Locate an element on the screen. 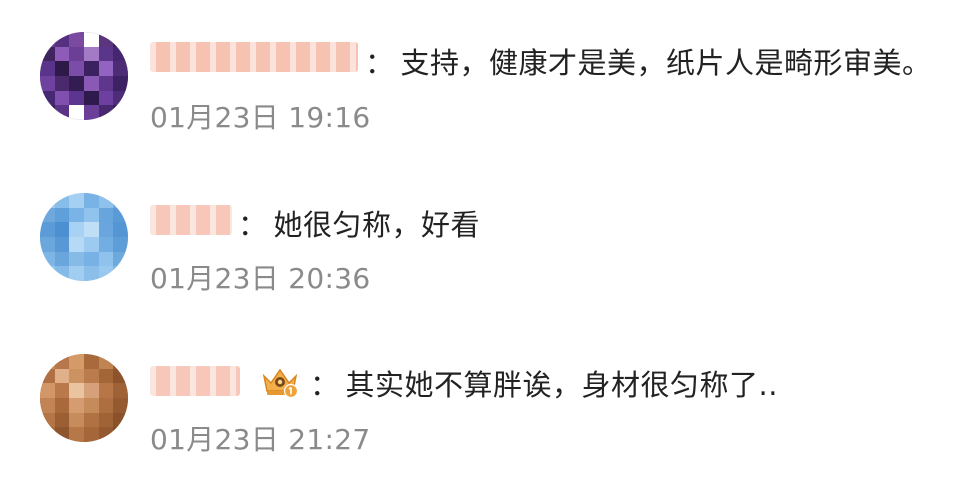 This screenshot has width=973, height=478. comment-text: 她很匀称，好看 is located at coordinates (377, 225).